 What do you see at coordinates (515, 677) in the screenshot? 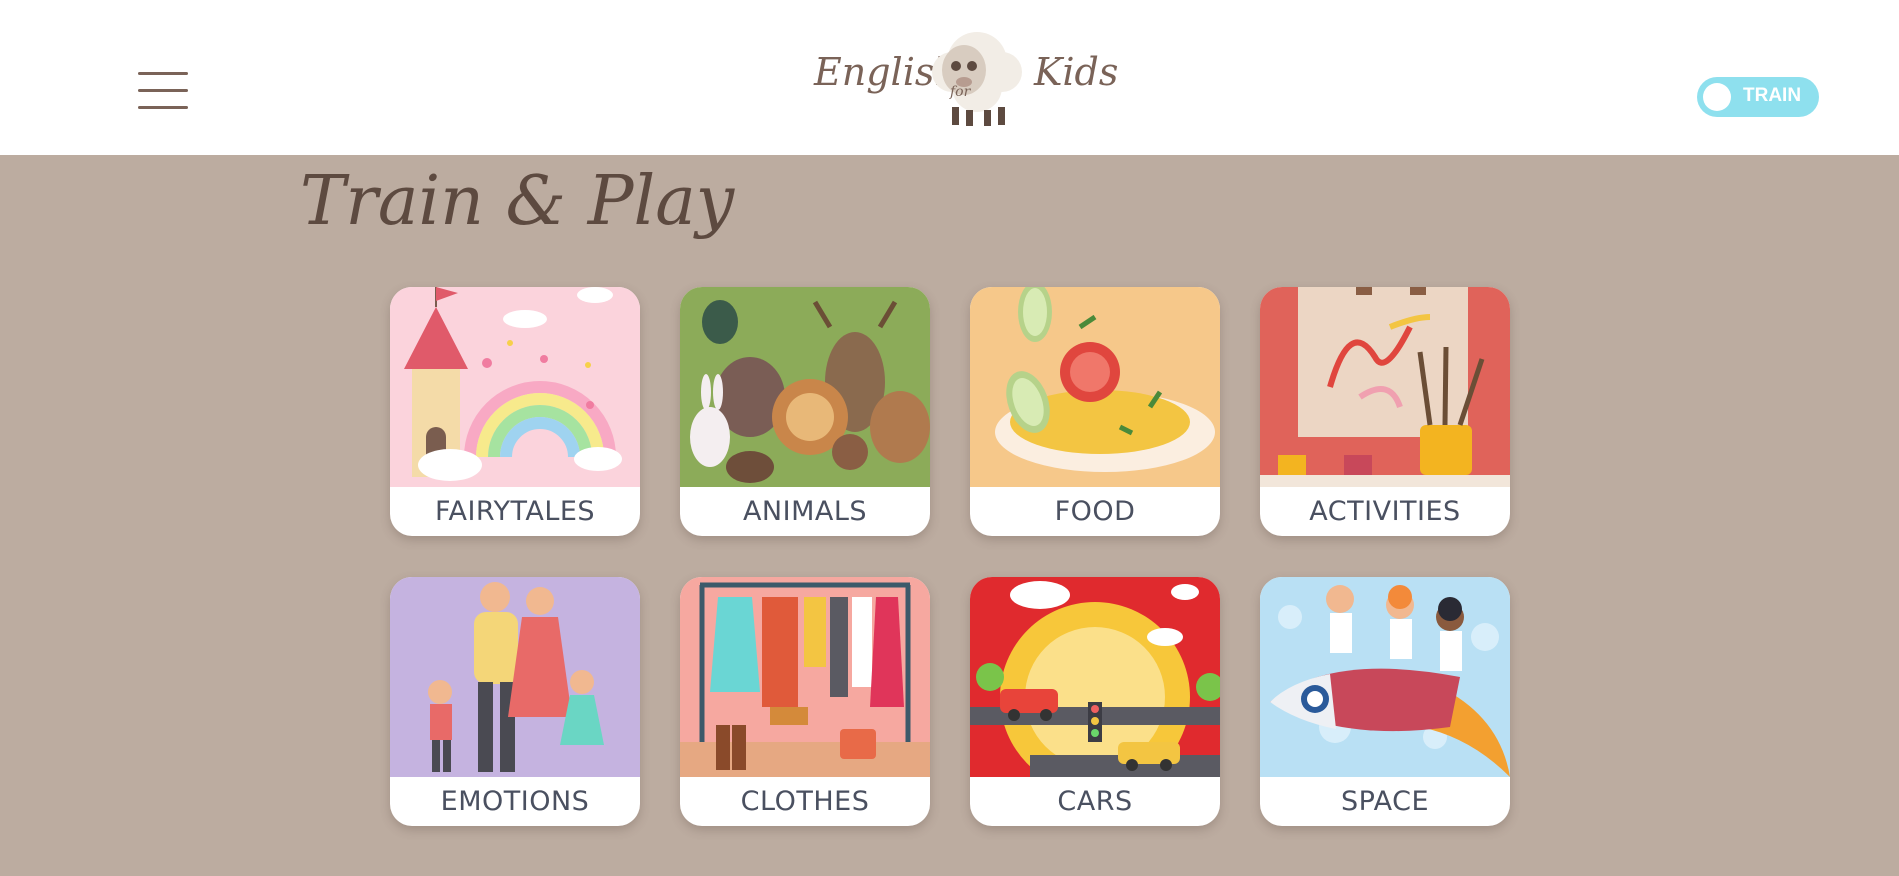
I see `family-illustration` at bounding box center [515, 677].